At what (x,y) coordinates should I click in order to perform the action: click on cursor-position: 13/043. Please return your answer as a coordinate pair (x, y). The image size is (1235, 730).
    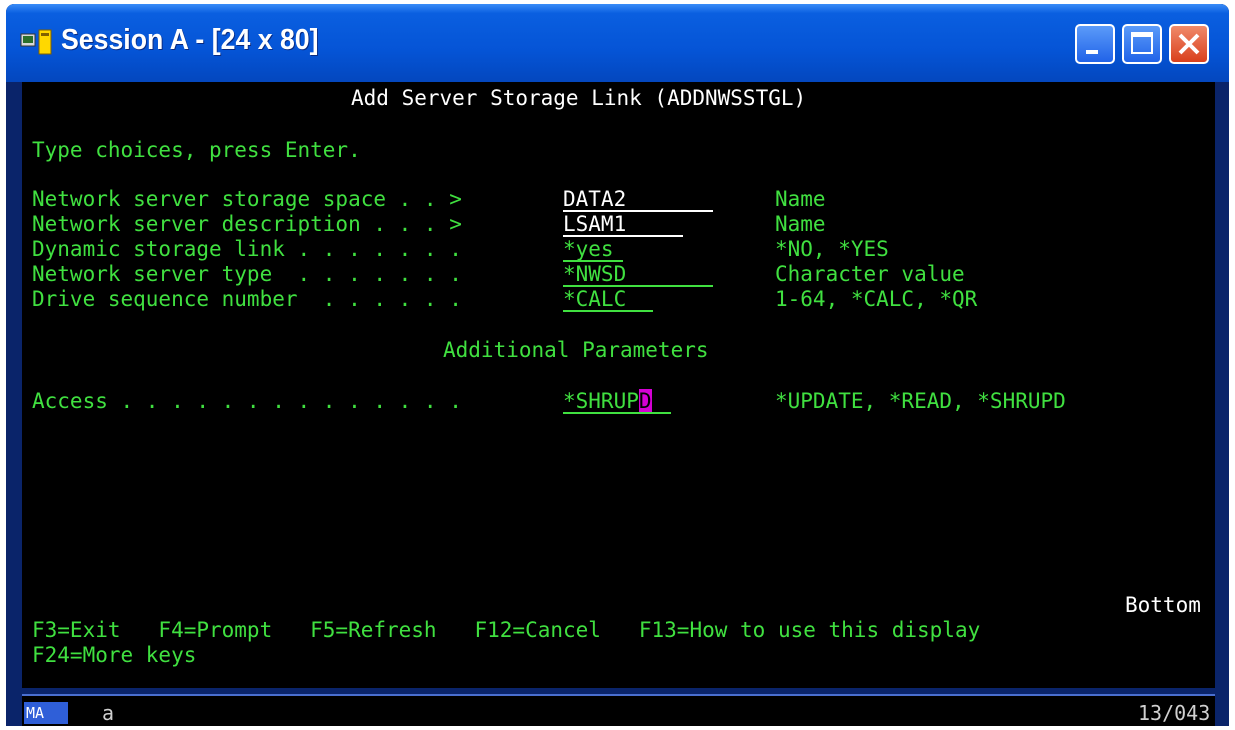
    Looking at the image, I should click on (1174, 713).